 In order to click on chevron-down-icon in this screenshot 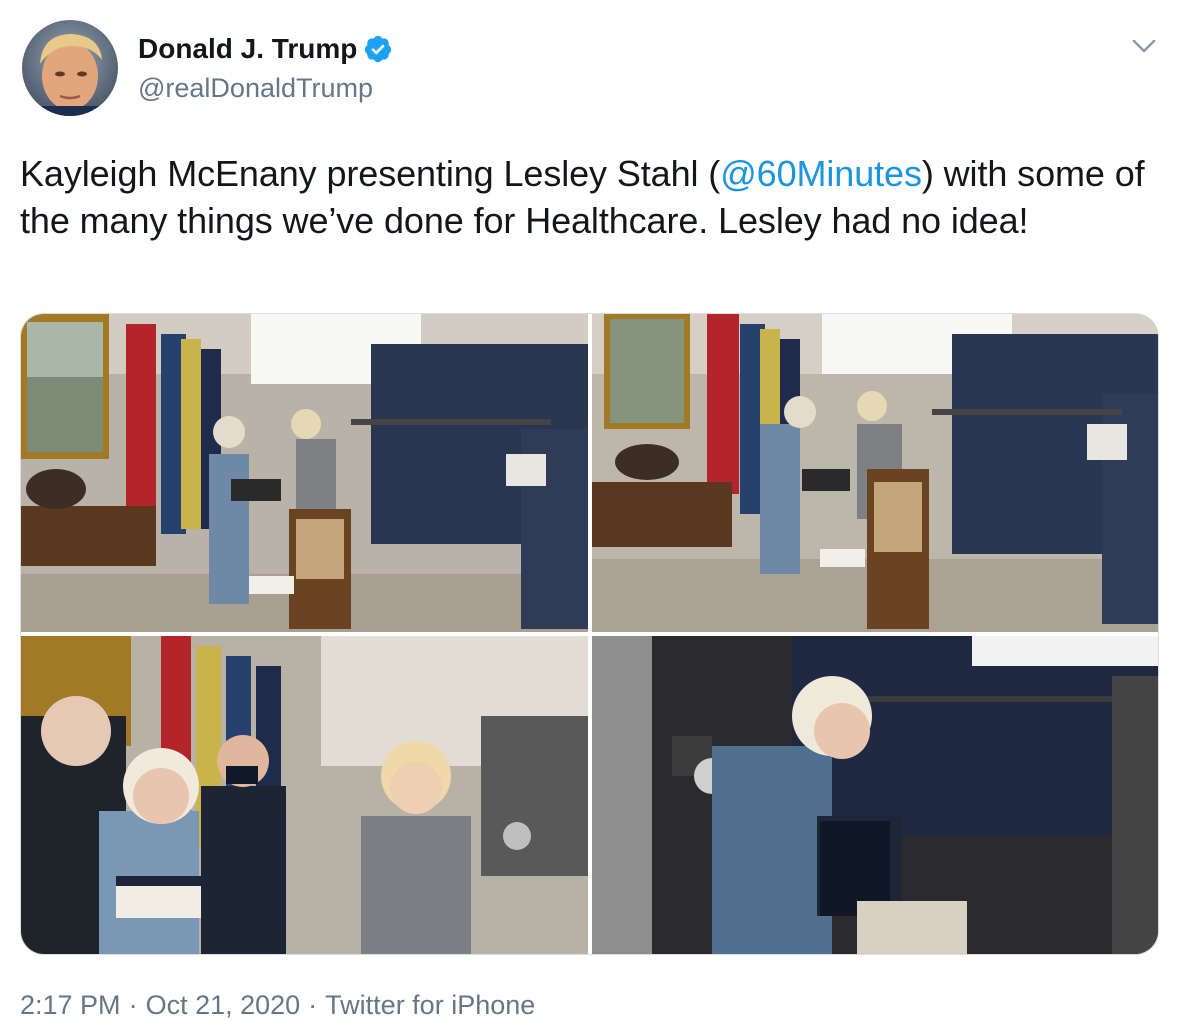, I will do `click(1144, 46)`.